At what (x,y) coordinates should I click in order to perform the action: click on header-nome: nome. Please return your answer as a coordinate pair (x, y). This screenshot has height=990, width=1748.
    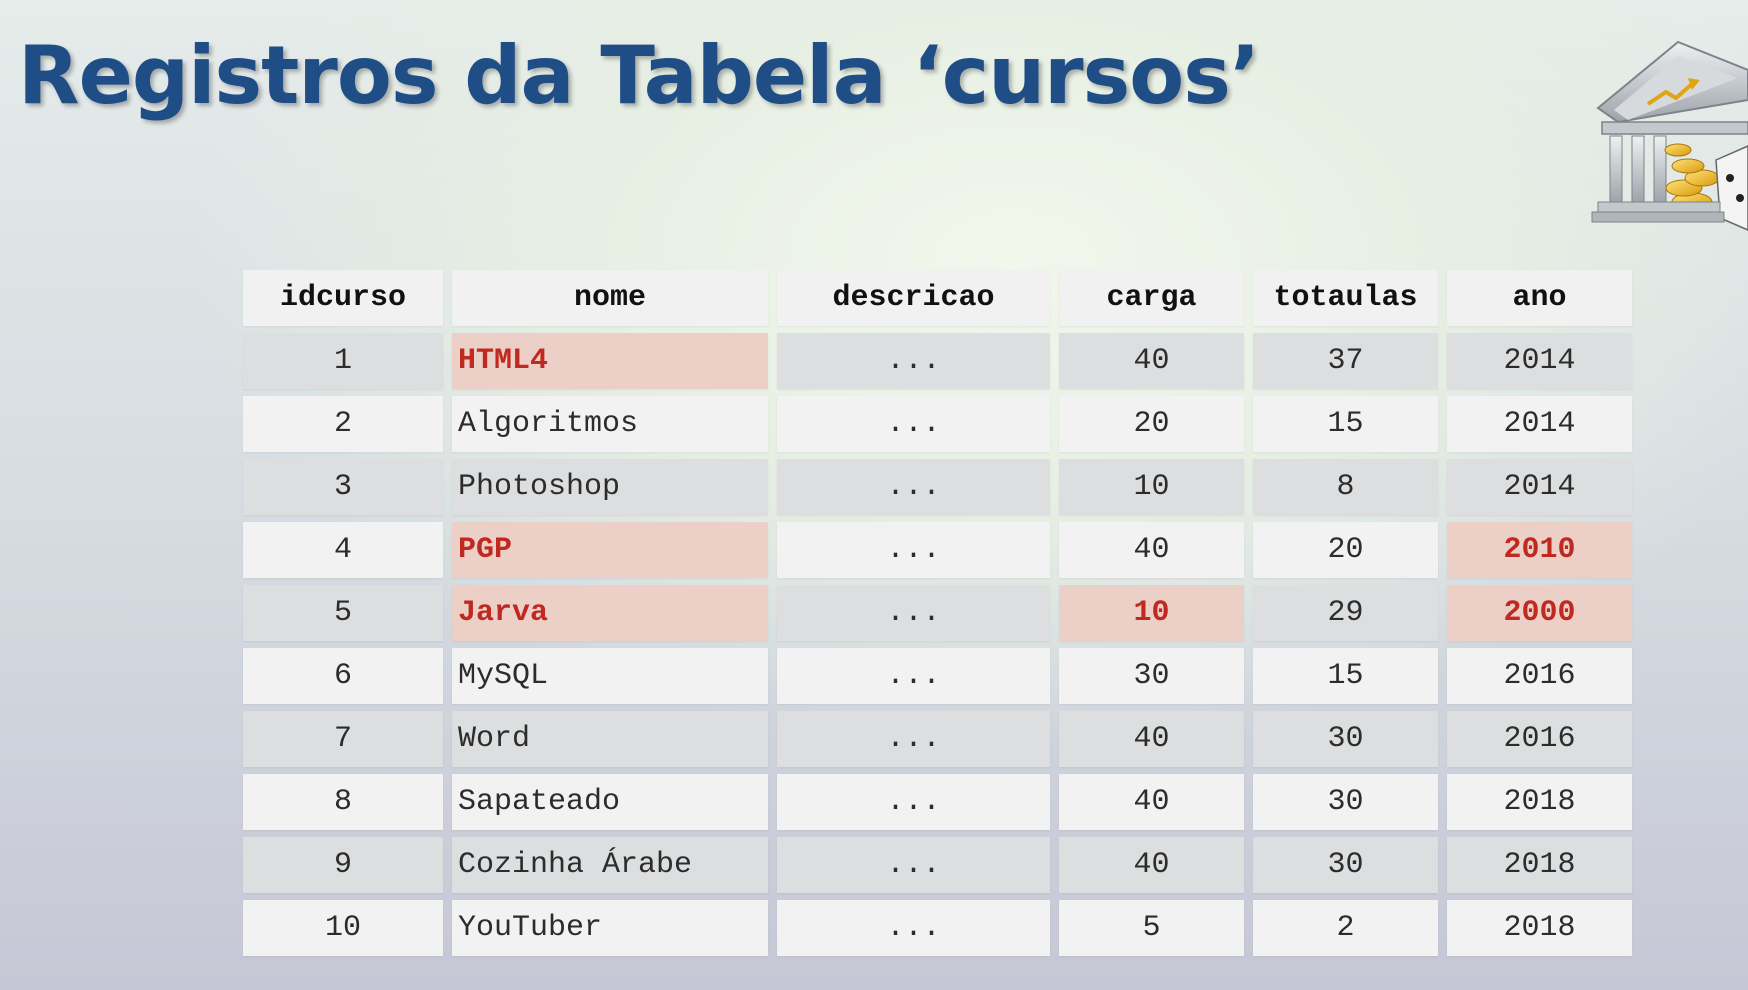
    Looking at the image, I should click on (610, 298).